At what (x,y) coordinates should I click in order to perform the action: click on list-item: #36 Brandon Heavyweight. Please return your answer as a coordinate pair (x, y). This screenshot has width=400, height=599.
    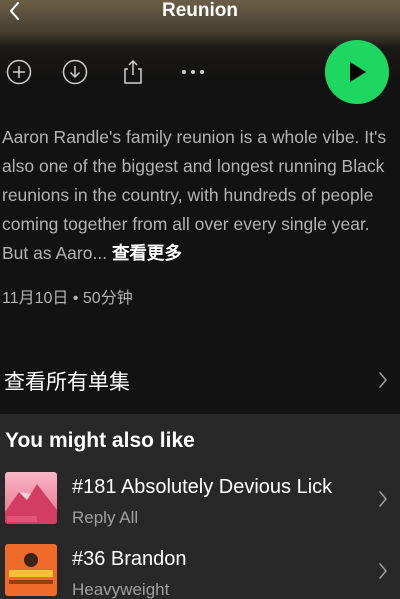
    Looking at the image, I should click on (200, 571).